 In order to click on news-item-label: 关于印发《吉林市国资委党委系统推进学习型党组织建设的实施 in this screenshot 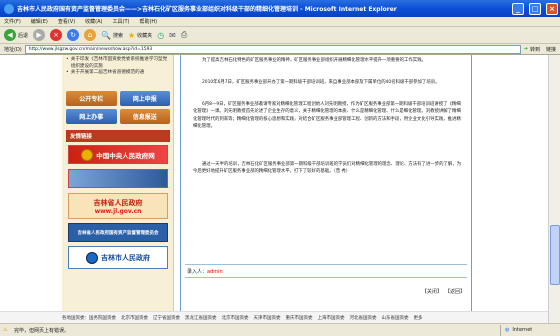, I will do `click(119, 63)`.